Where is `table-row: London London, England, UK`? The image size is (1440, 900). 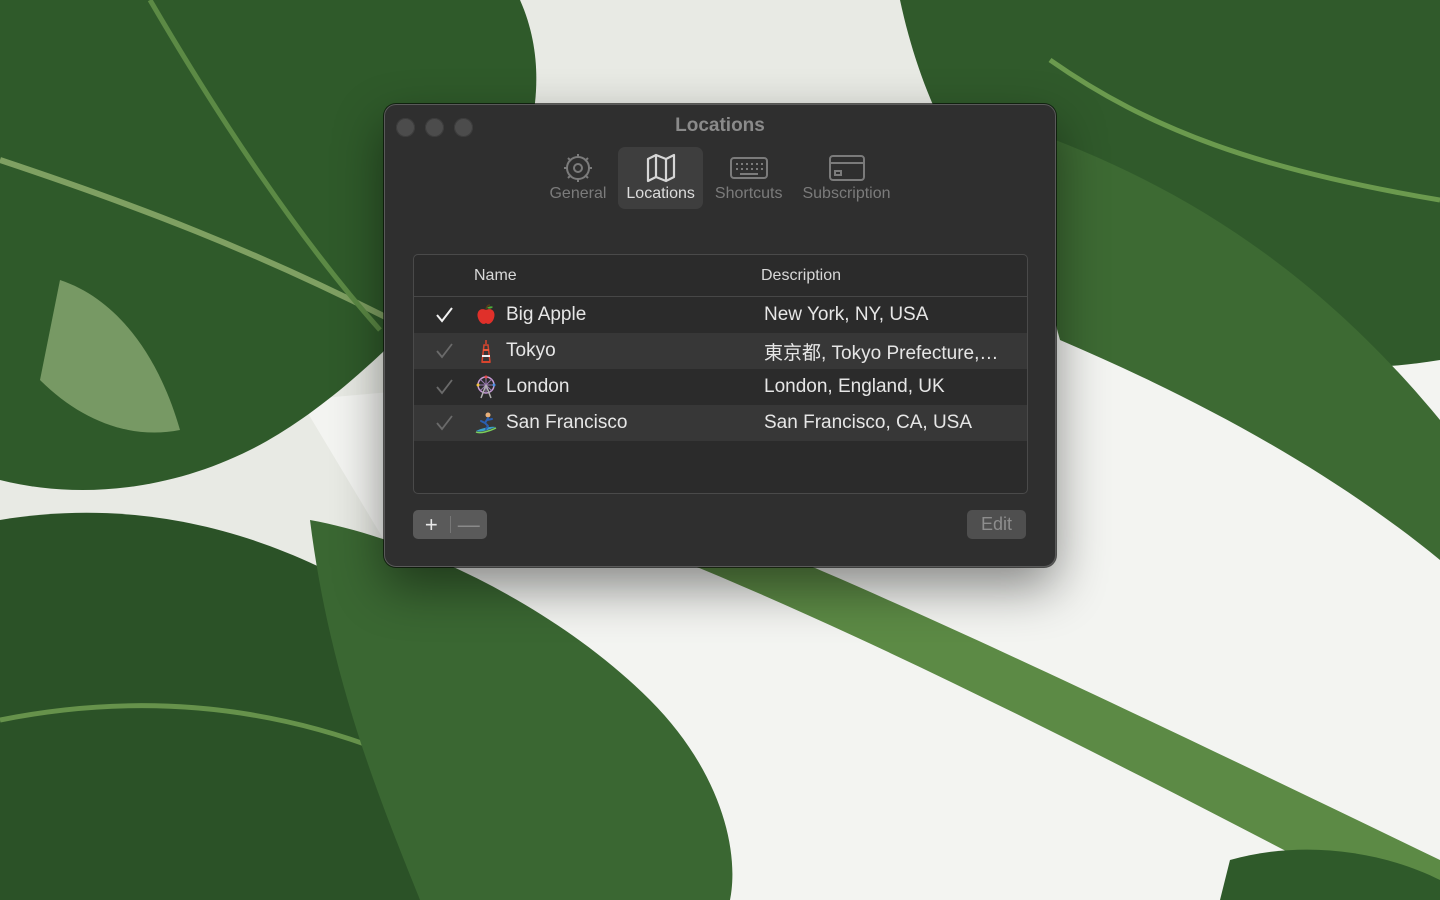 table-row: London London, England, UK is located at coordinates (720, 387).